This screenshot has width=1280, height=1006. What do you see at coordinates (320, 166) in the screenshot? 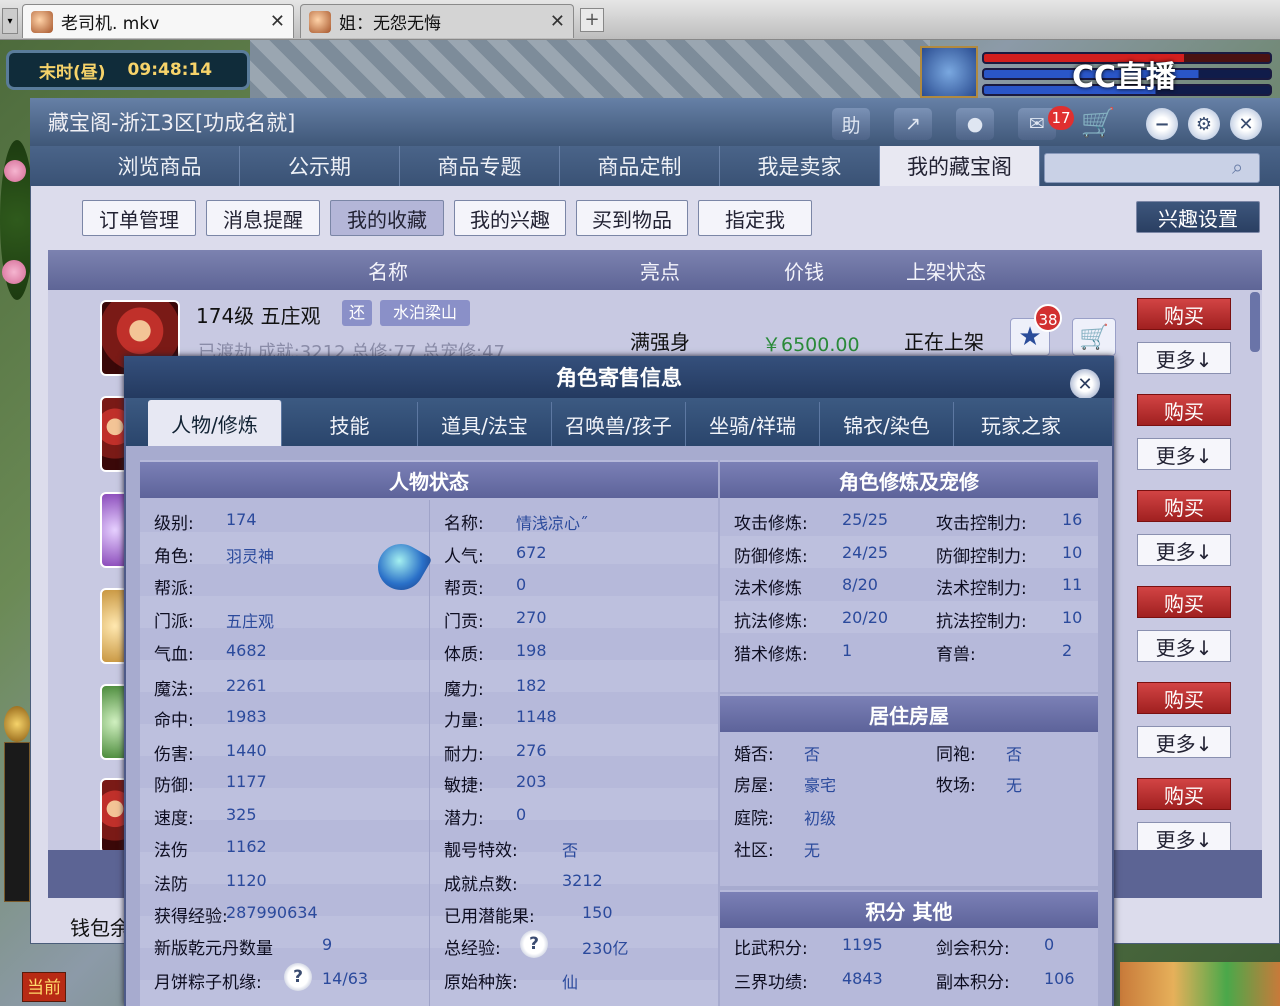
I see `tab-public: 公示期` at bounding box center [320, 166].